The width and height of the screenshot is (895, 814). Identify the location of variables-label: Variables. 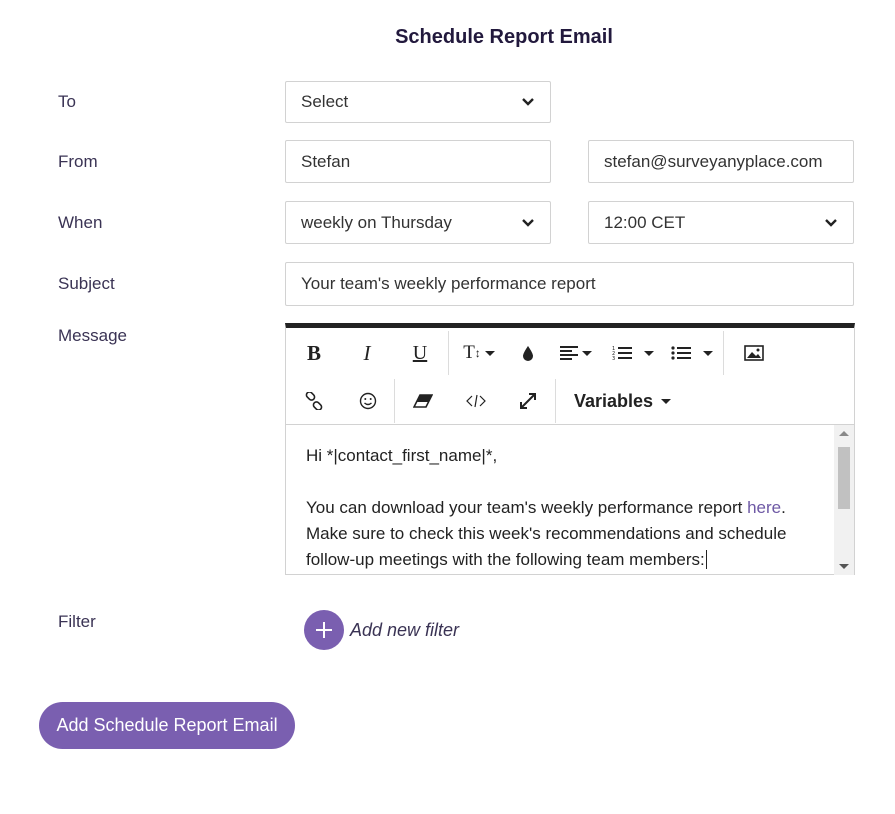
(614, 400).